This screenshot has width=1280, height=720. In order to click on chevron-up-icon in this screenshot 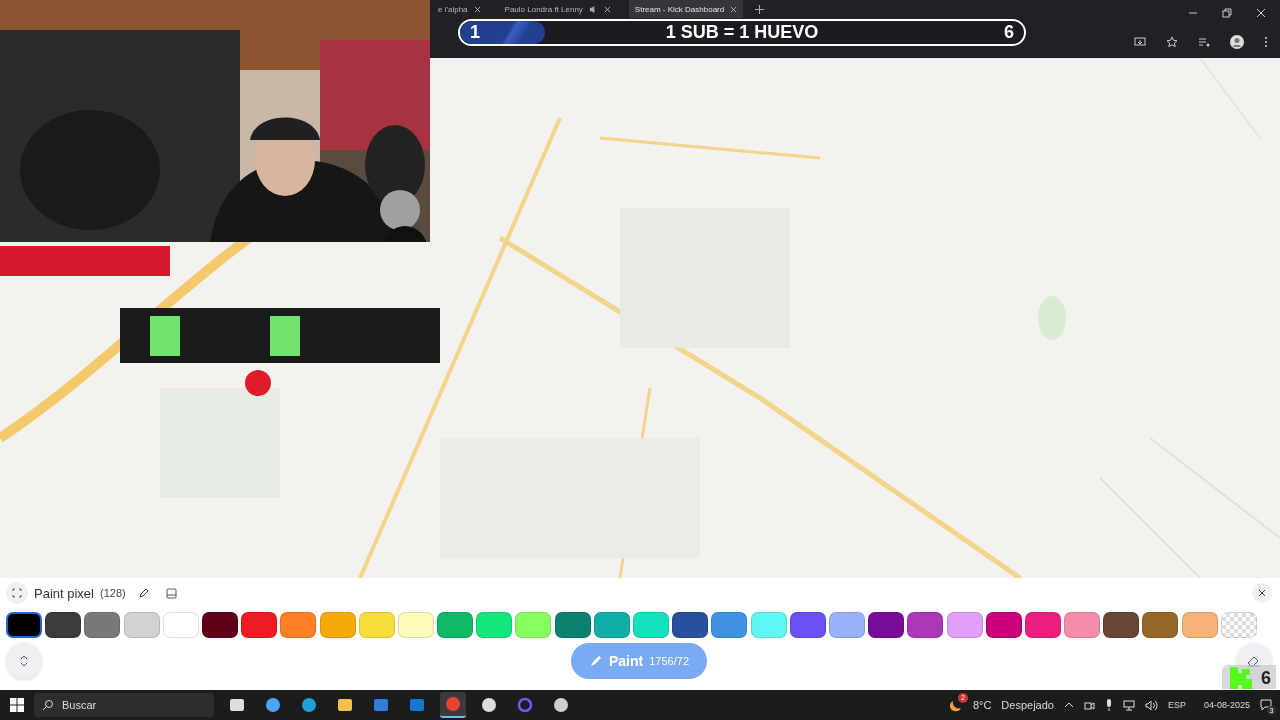, I will do `click(1068, 705)`.